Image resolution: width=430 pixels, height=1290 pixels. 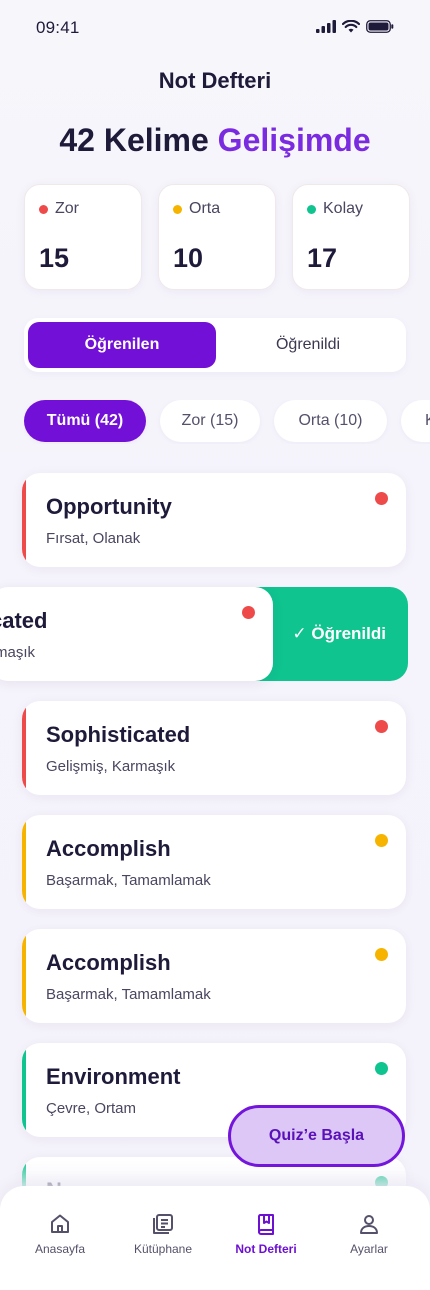 I want to click on chip-hard: Zor (15), so click(x=210, y=421).